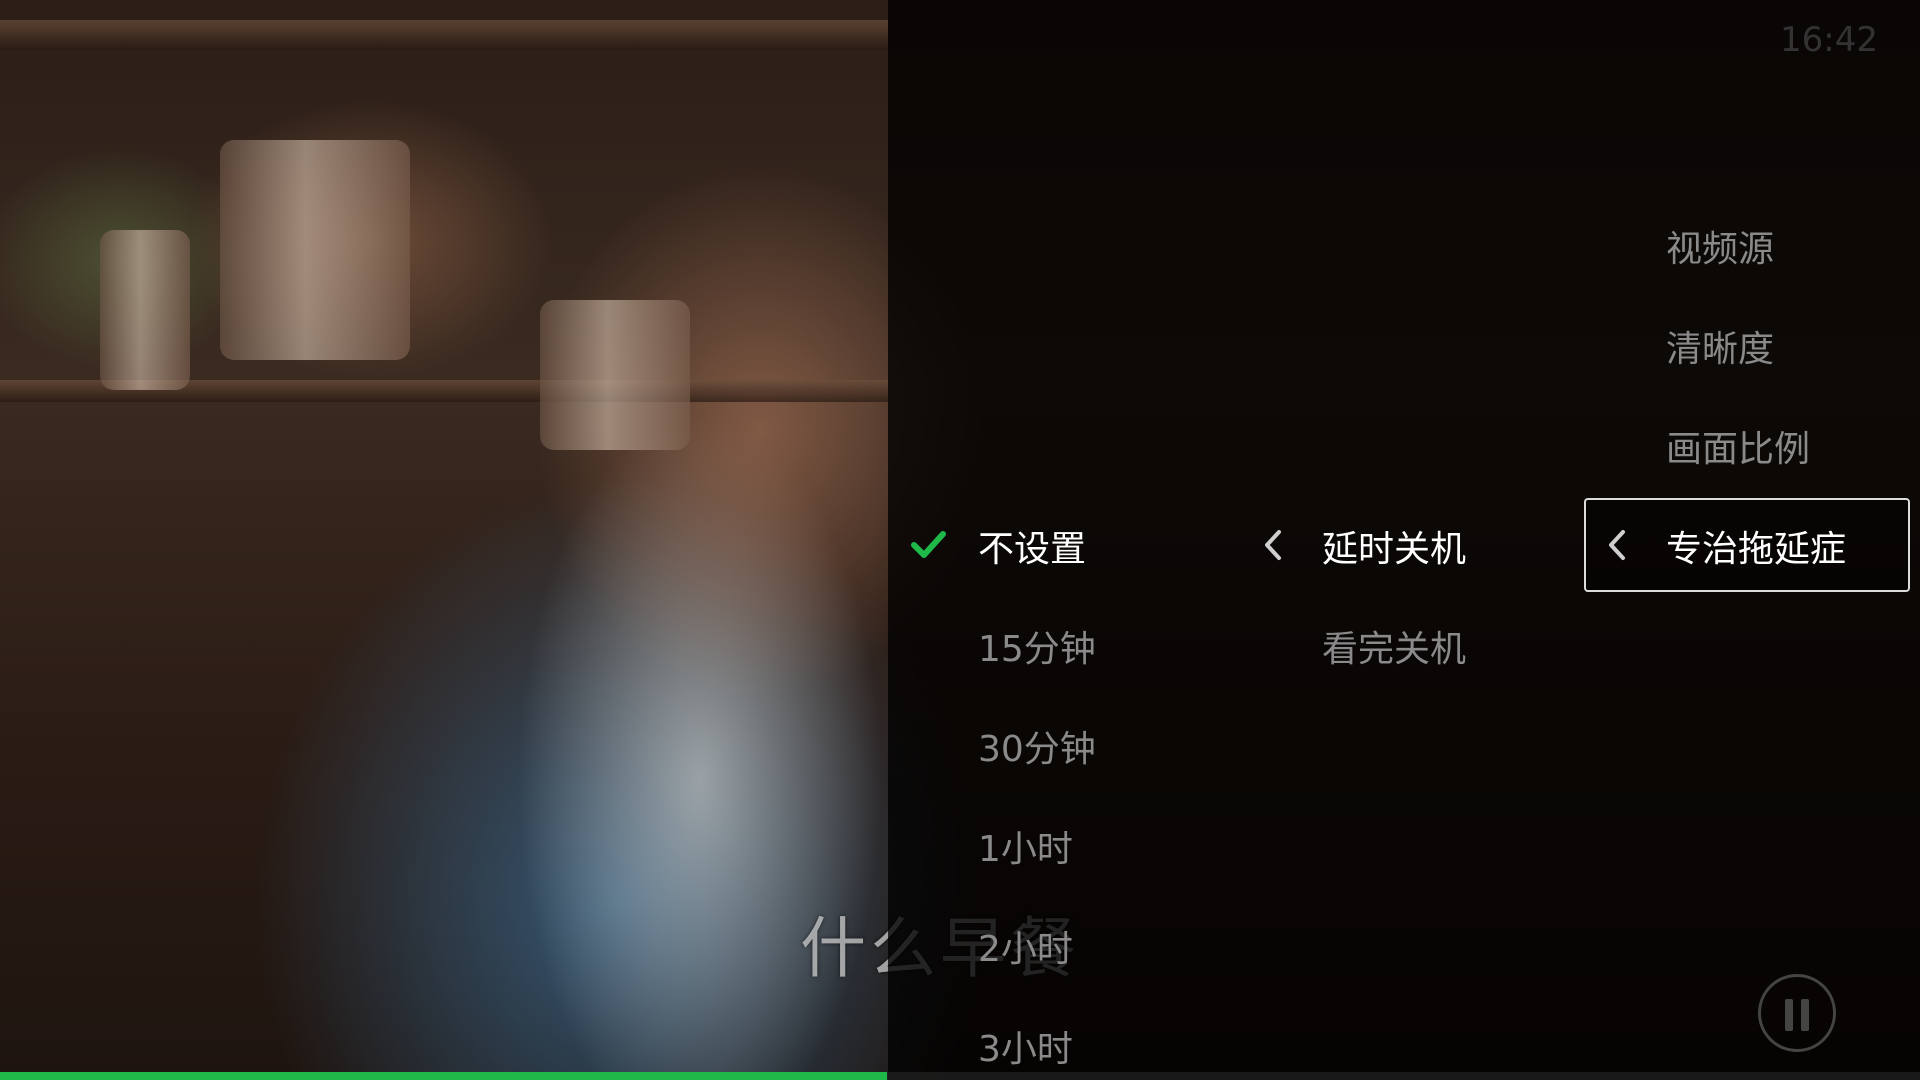 Image resolution: width=1920 pixels, height=1080 pixels. Describe the element at coordinates (1025, 946) in the screenshot. I see `sleep-option-2h: 2小时` at that location.